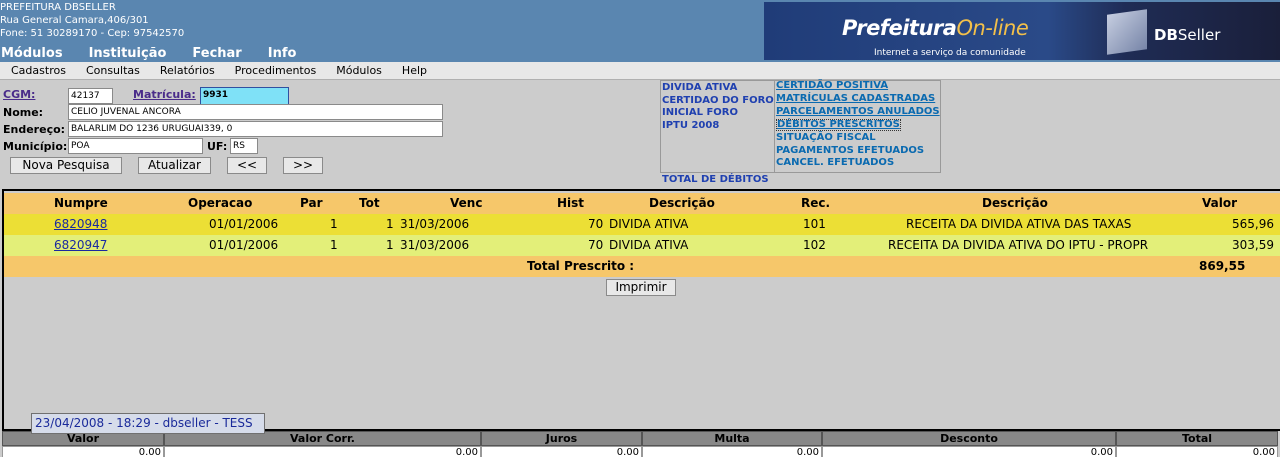 The image size is (1280, 457). What do you see at coordinates (1197, 451) in the screenshot?
I see `summary-value-total: 0.00` at bounding box center [1197, 451].